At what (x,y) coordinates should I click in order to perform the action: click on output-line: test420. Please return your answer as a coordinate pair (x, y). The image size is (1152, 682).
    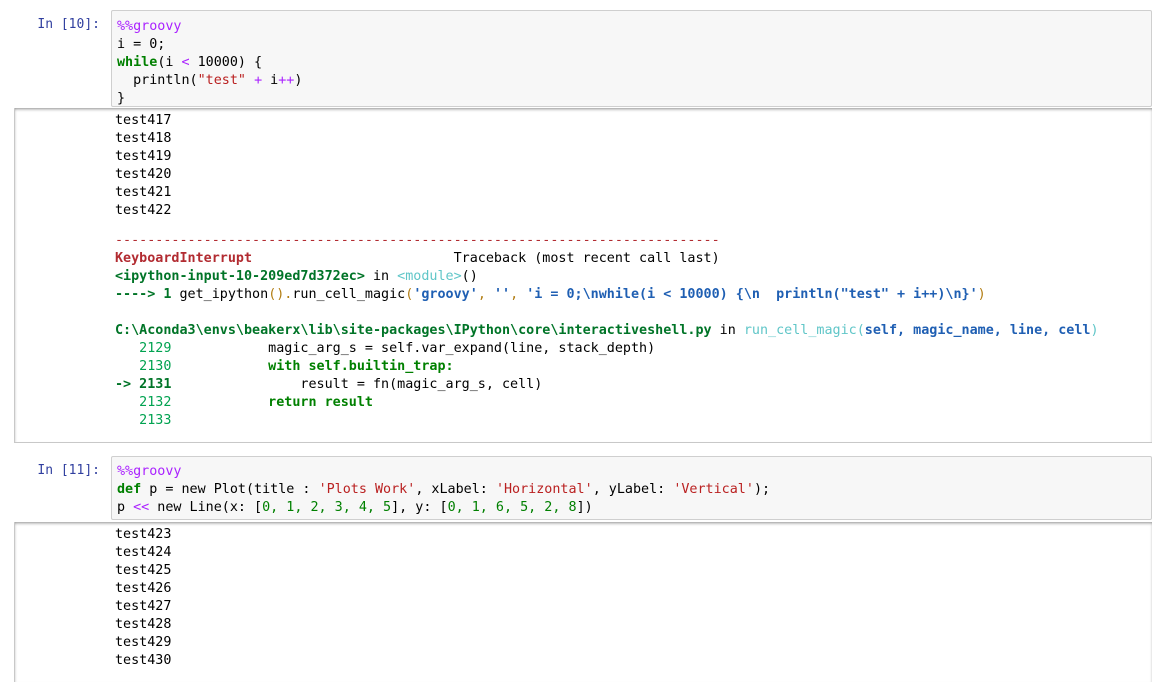
    Looking at the image, I should click on (143, 174).